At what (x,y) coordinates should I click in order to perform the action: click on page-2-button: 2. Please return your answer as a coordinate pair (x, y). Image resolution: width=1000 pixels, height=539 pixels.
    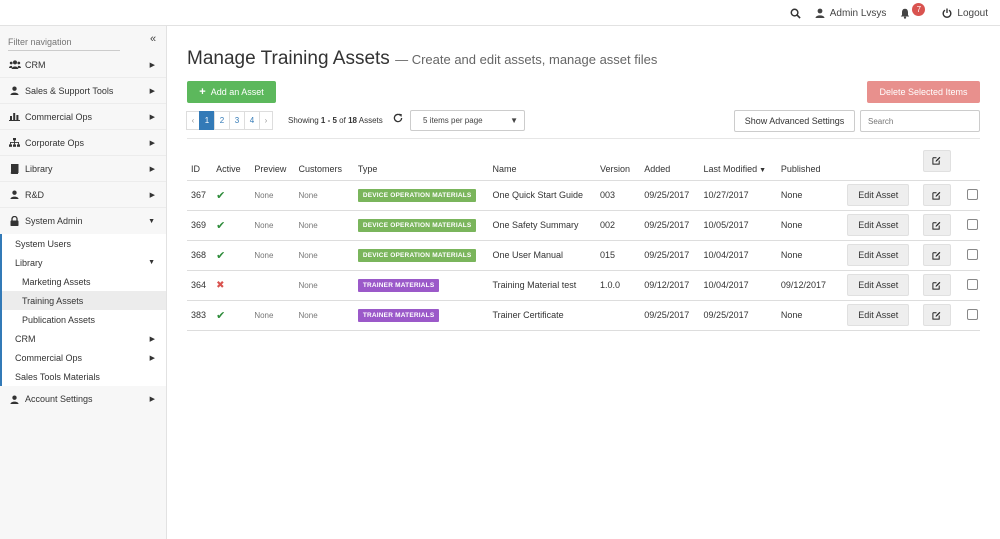
    Looking at the image, I should click on (222, 120).